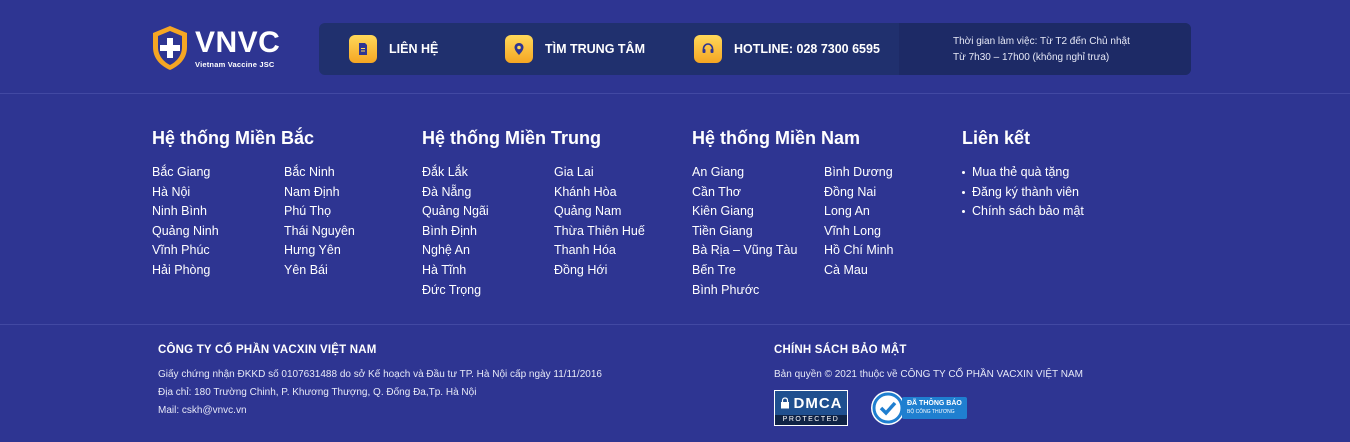 This screenshot has width=1350, height=442. I want to click on hotline-link: HOTLINE: 028 7300 6595, so click(787, 49).